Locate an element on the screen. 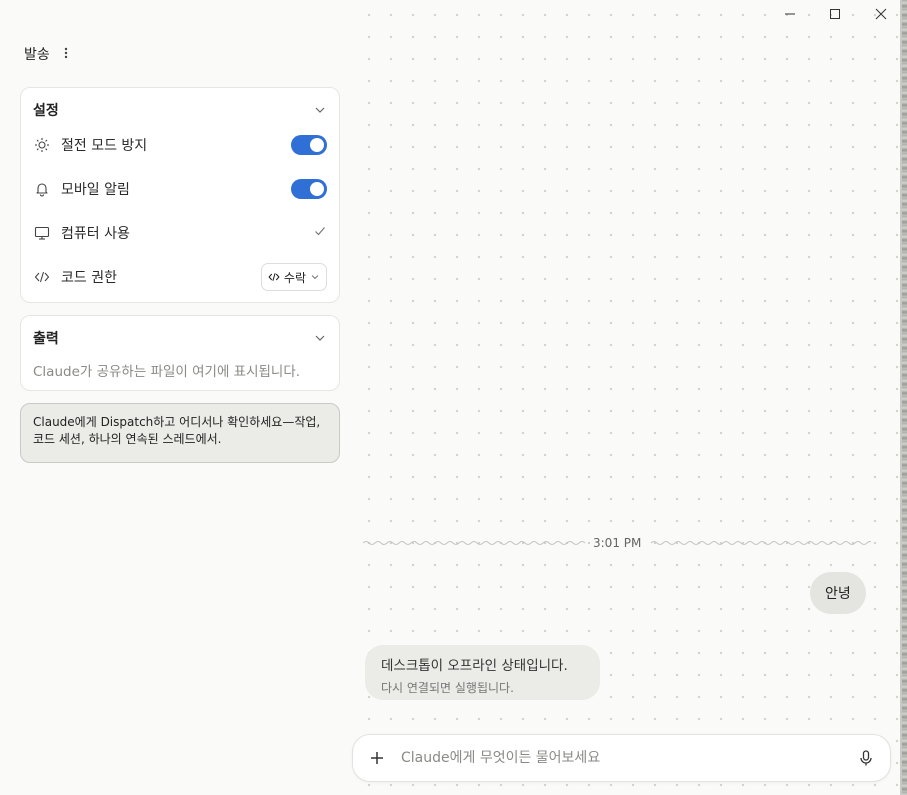  settings-title: 설정 is located at coordinates (46, 111).